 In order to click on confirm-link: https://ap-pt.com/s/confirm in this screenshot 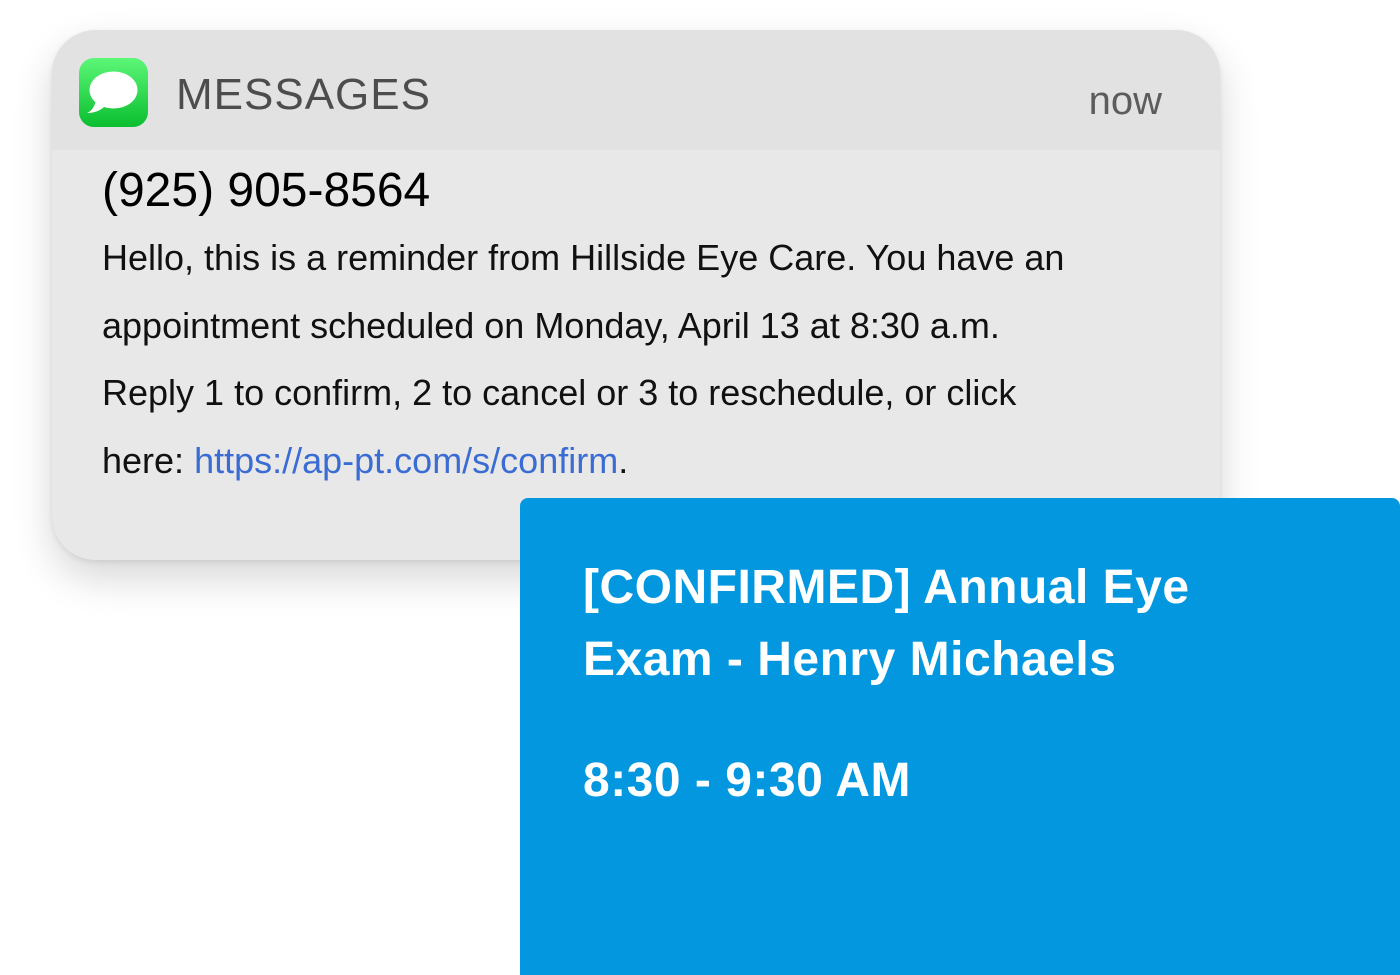, I will do `click(406, 460)`.